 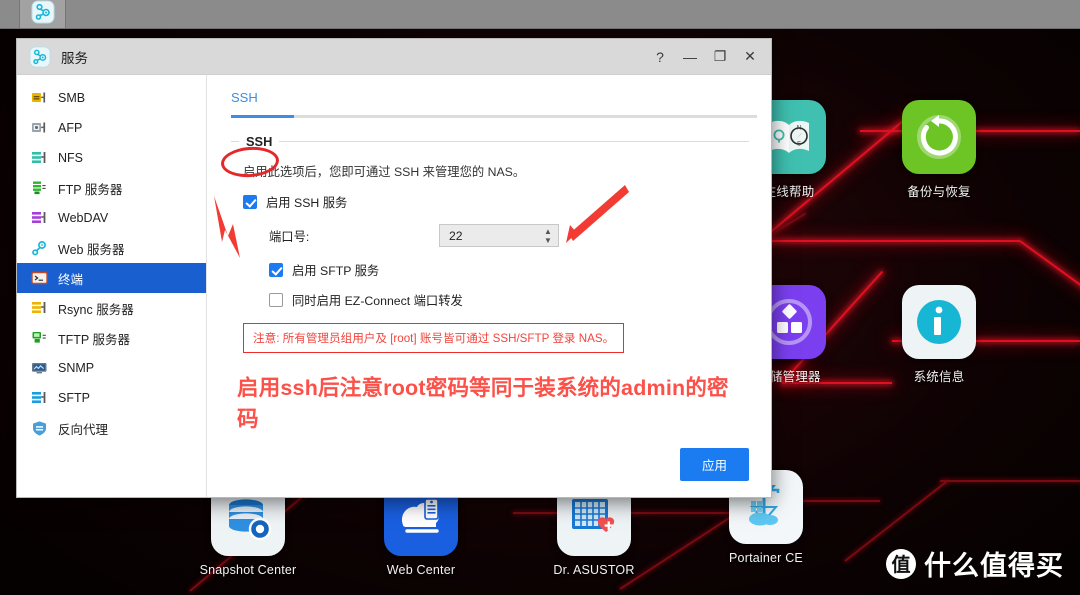 What do you see at coordinates (111, 158) in the screenshot?
I see `sidebar-item-2: NFS` at bounding box center [111, 158].